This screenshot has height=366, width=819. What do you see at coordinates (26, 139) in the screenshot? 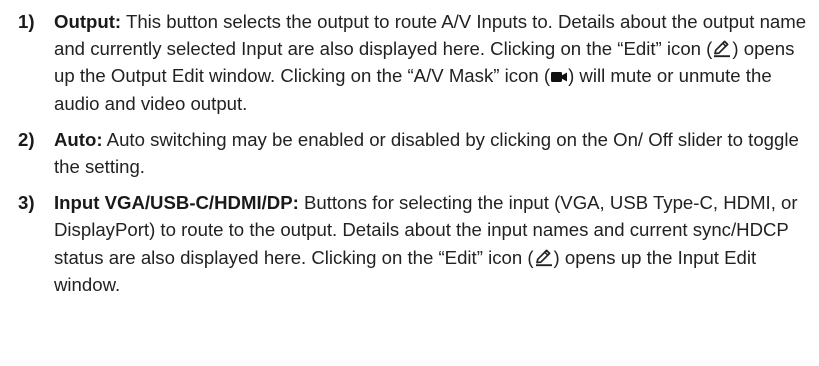
I see `item-number: 2)` at bounding box center [26, 139].